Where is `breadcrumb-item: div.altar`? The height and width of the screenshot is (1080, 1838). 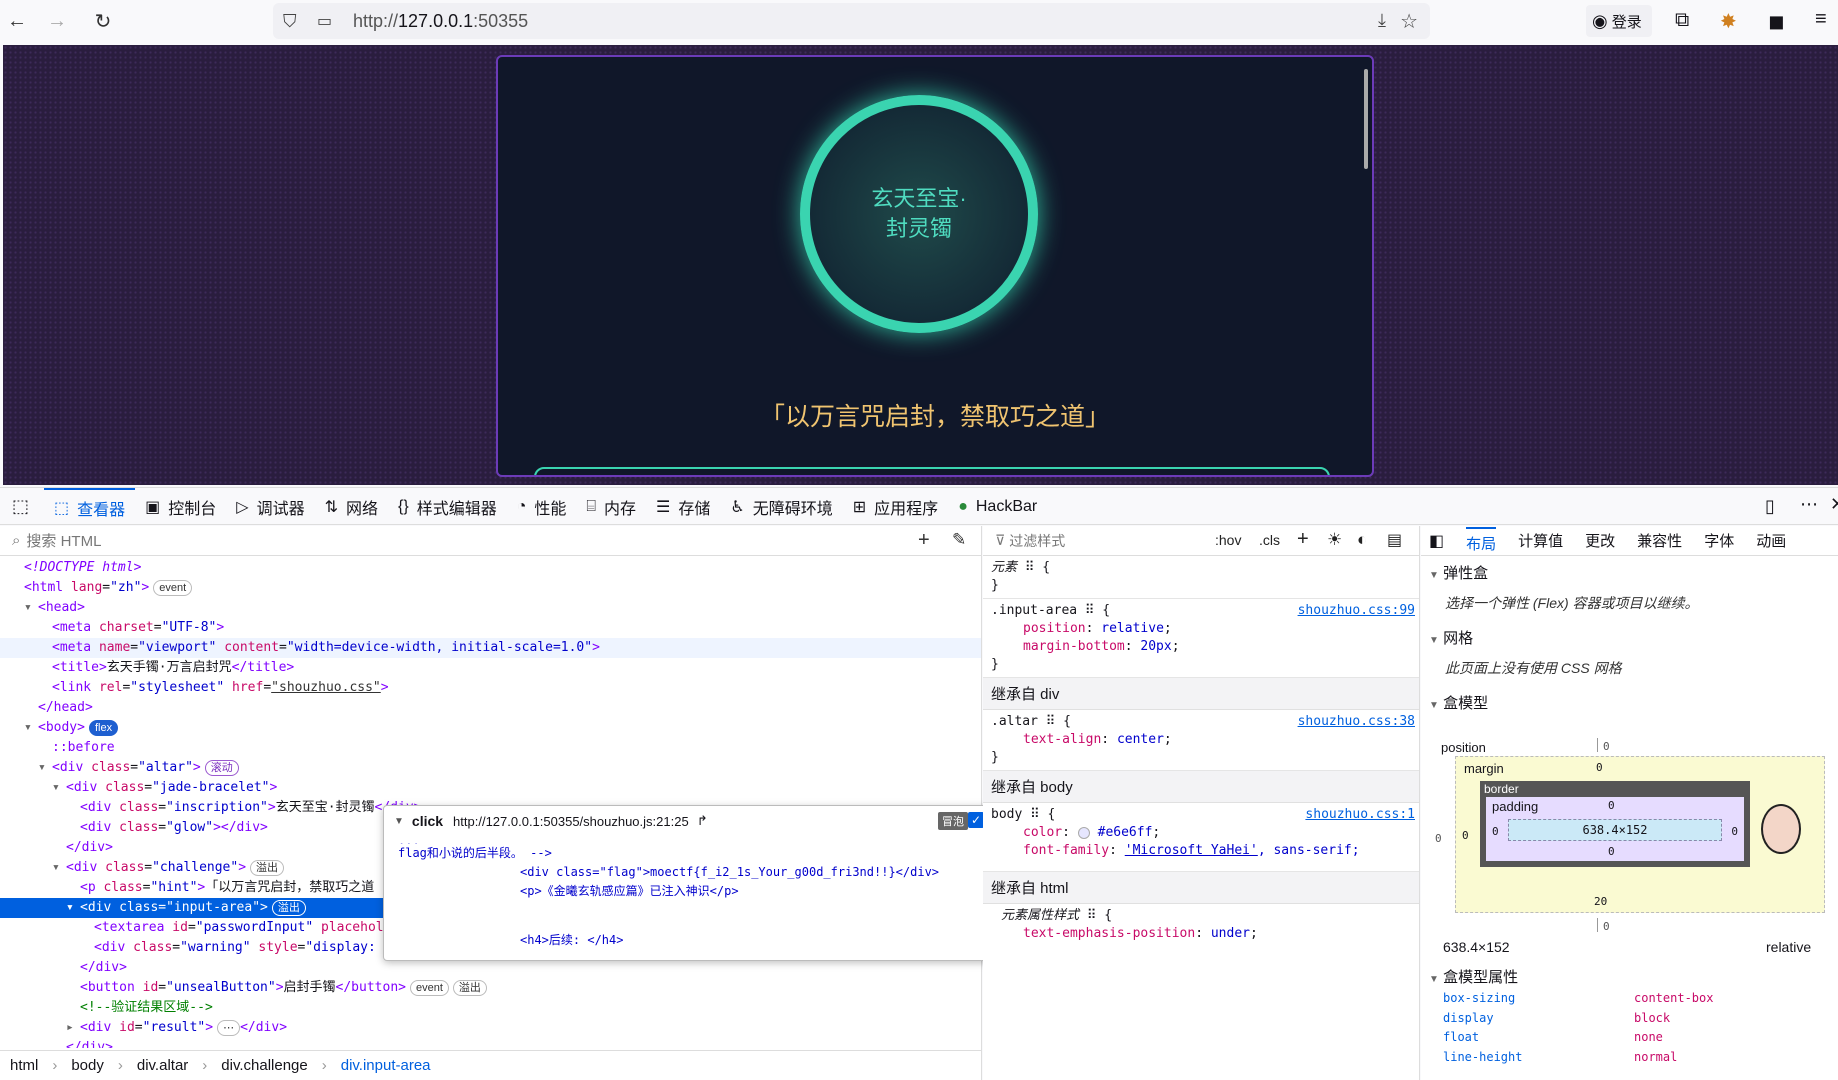
breadcrumb-item: div.altar is located at coordinates (162, 1065).